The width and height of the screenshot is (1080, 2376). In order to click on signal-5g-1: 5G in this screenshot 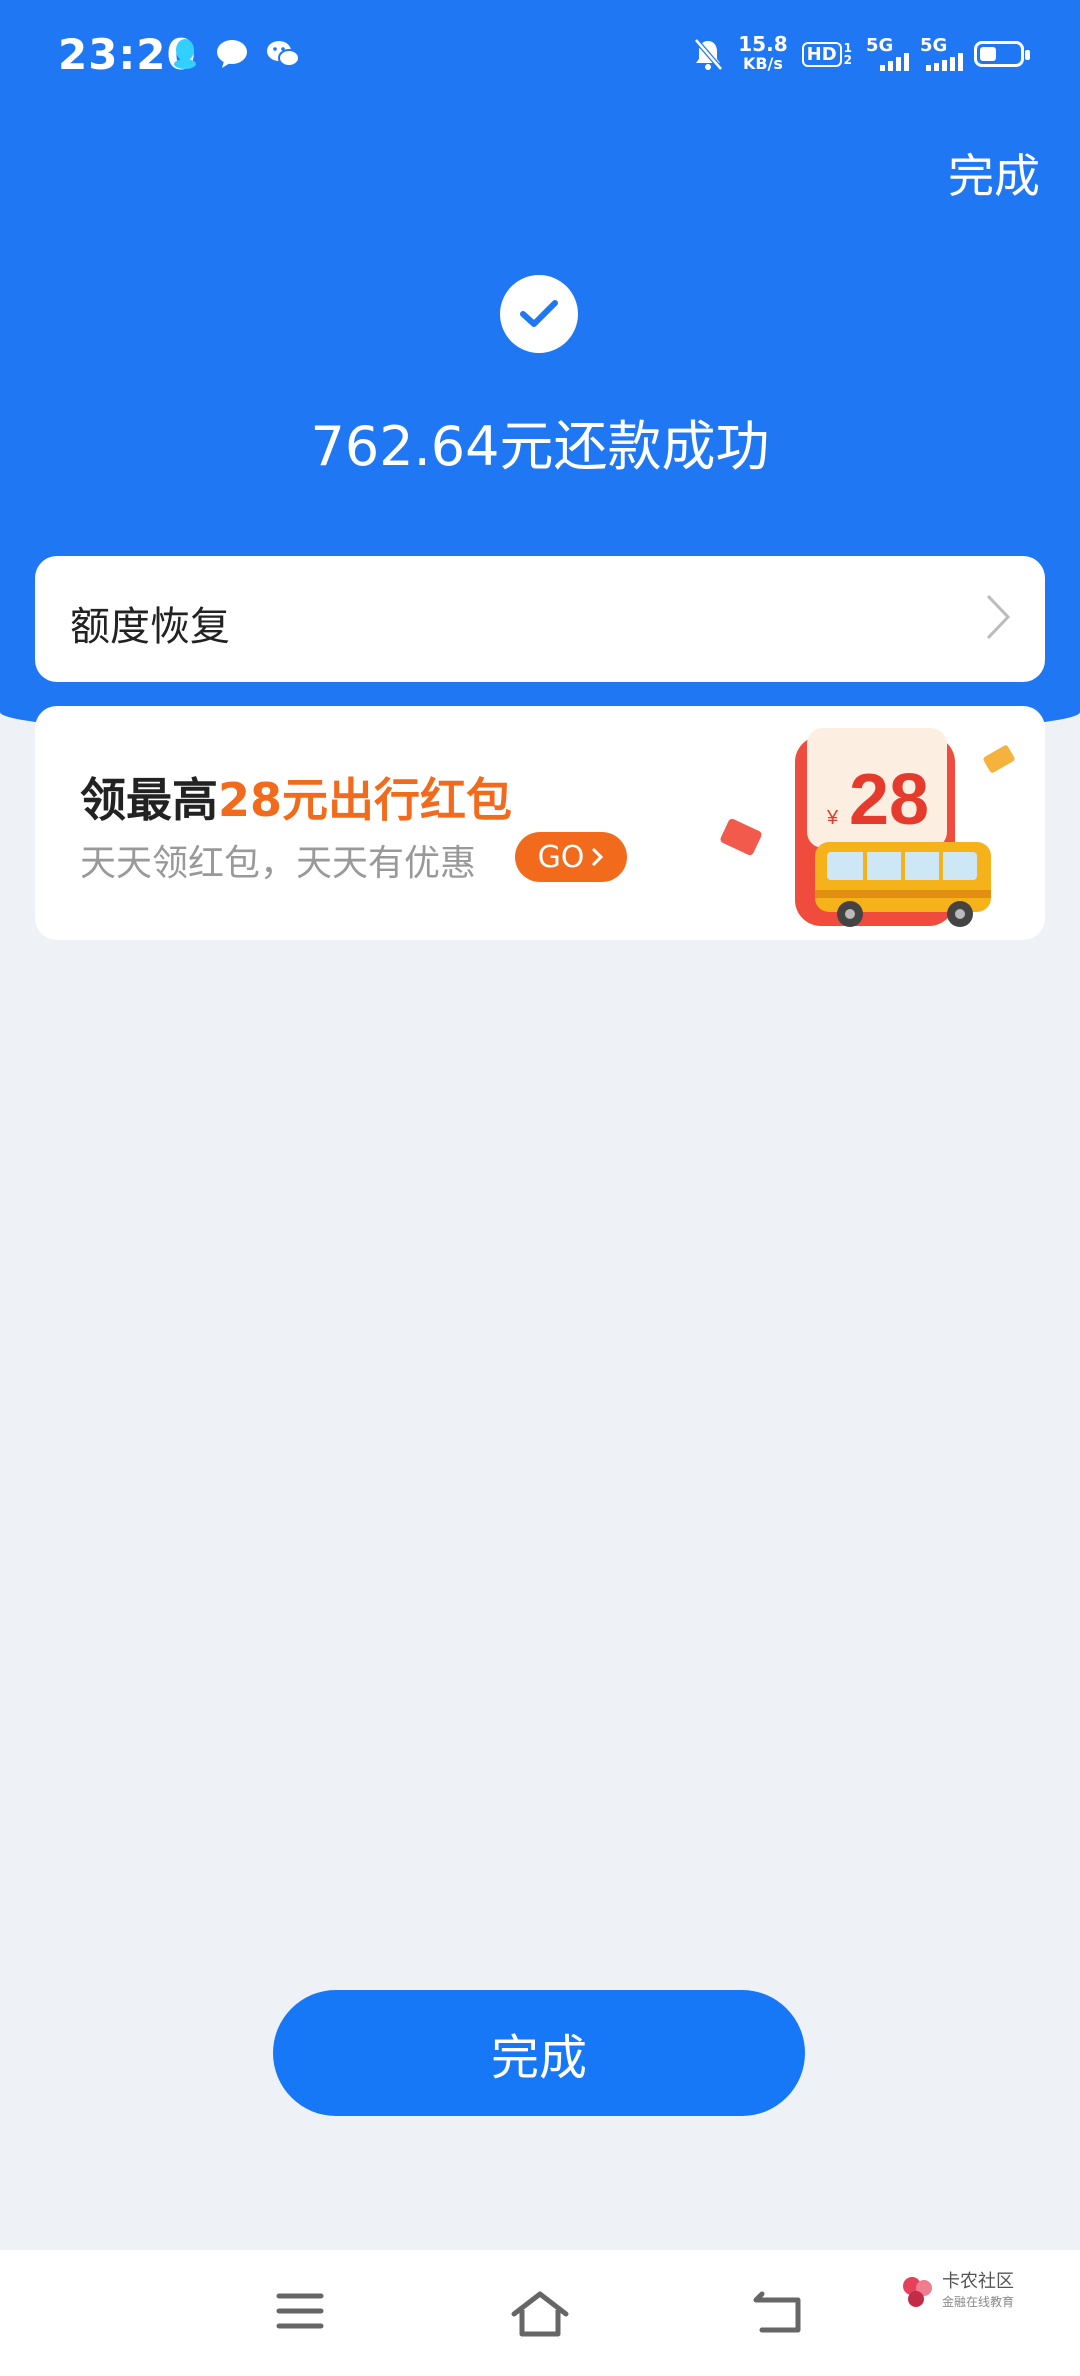, I will do `click(887, 54)`.